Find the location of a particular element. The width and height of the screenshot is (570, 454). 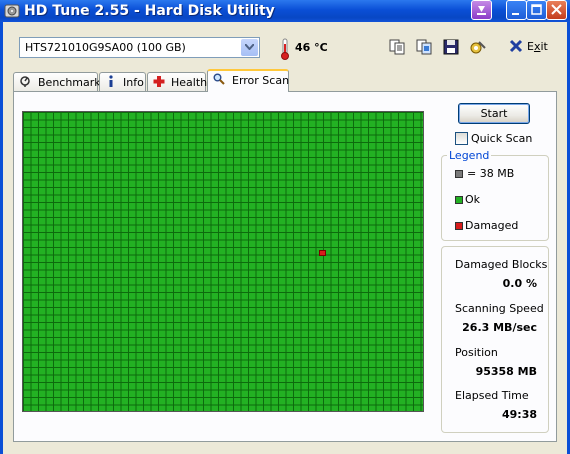

quick-scan-label: Quick Scan is located at coordinates (501, 138).